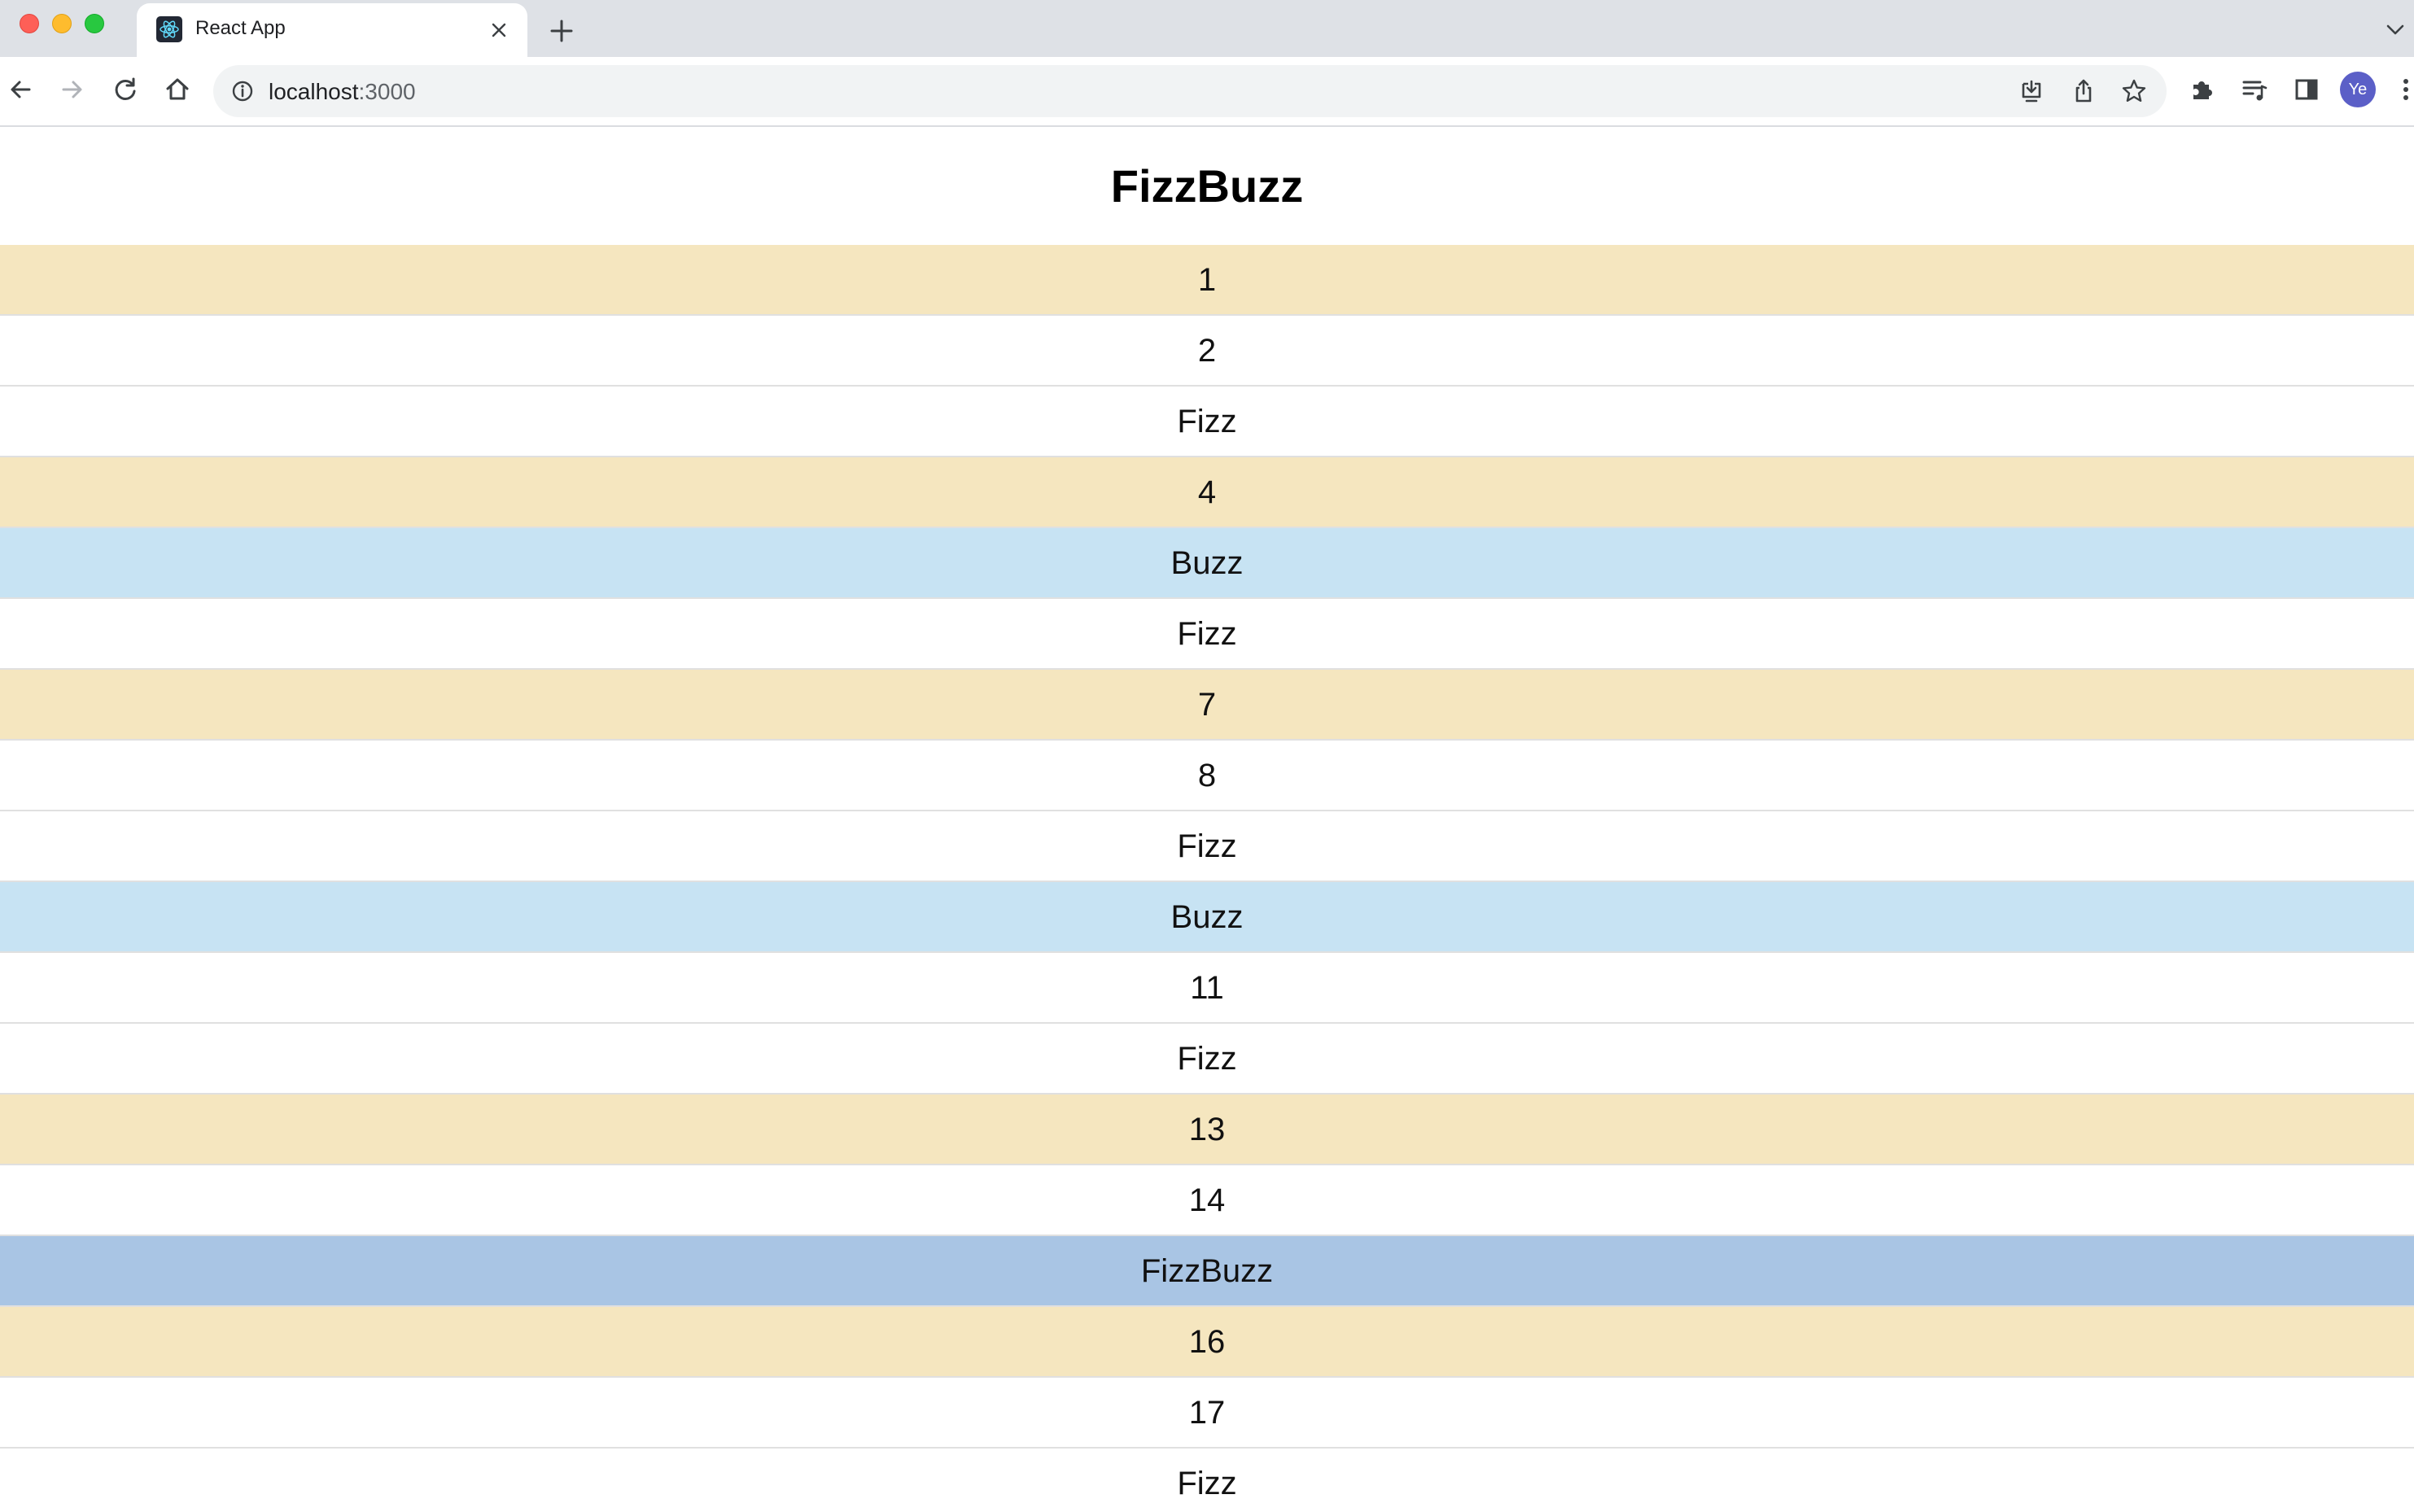  Describe the element at coordinates (125, 89) in the screenshot. I see `reload-icon` at that location.